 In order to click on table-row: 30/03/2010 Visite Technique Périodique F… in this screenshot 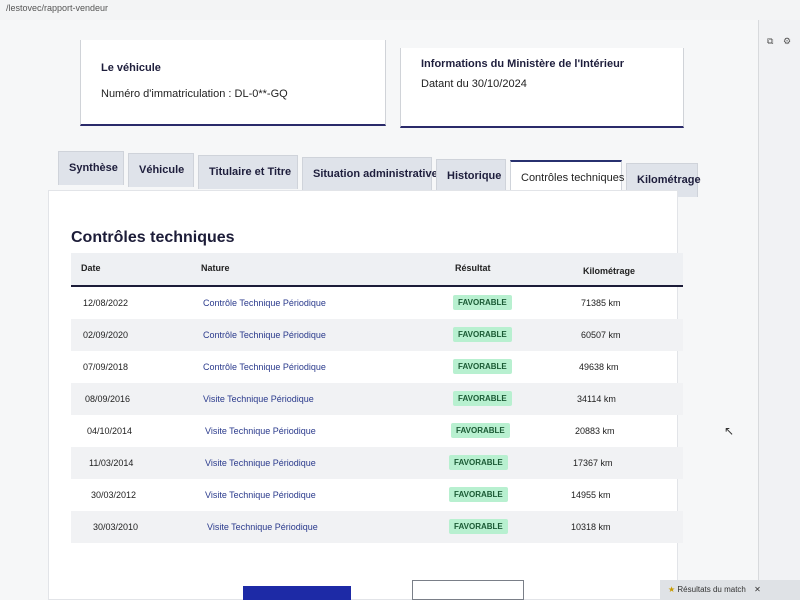, I will do `click(377, 527)`.